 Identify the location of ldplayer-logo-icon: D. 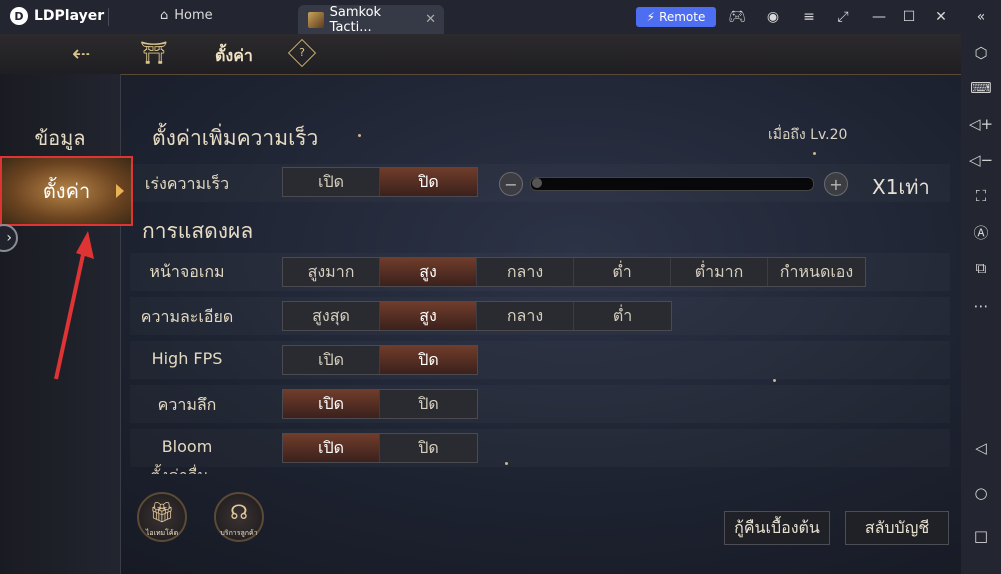
(19, 16).